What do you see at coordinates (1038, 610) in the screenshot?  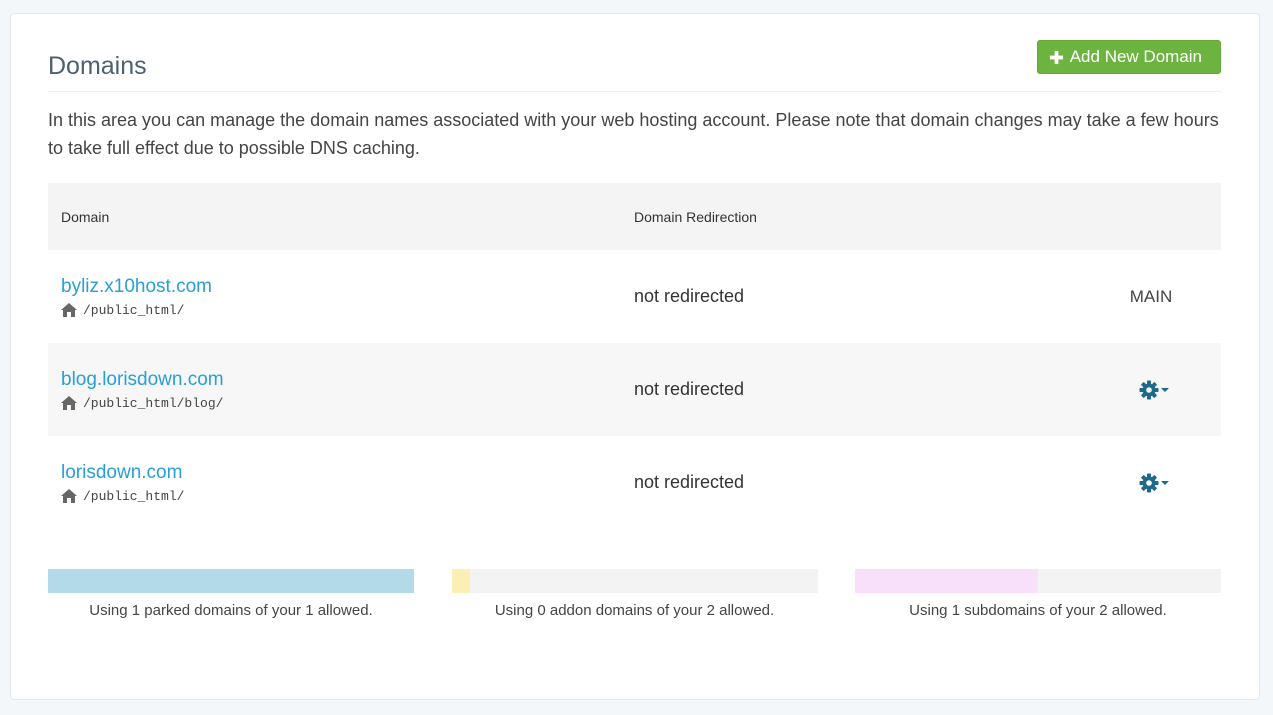 I see `usage-text: Using 1 subdomains of your 2 allowed.` at bounding box center [1038, 610].